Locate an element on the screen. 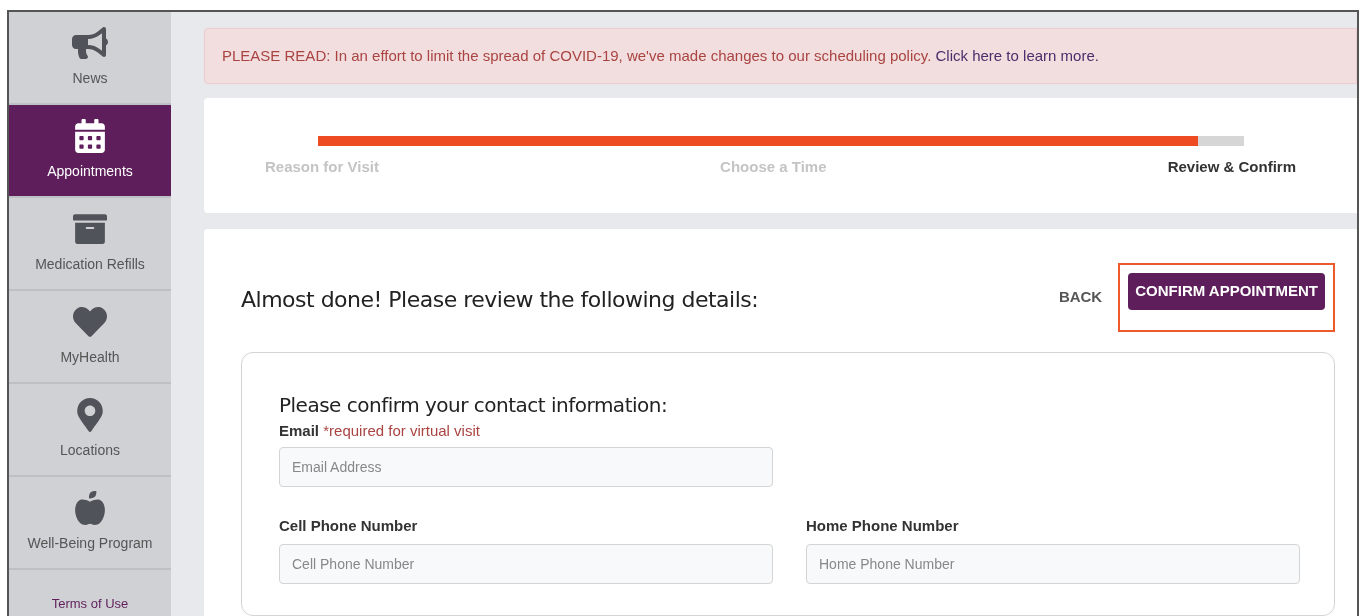 The height and width of the screenshot is (616, 1363). sidebar-item: Appointments is located at coordinates (90, 151).